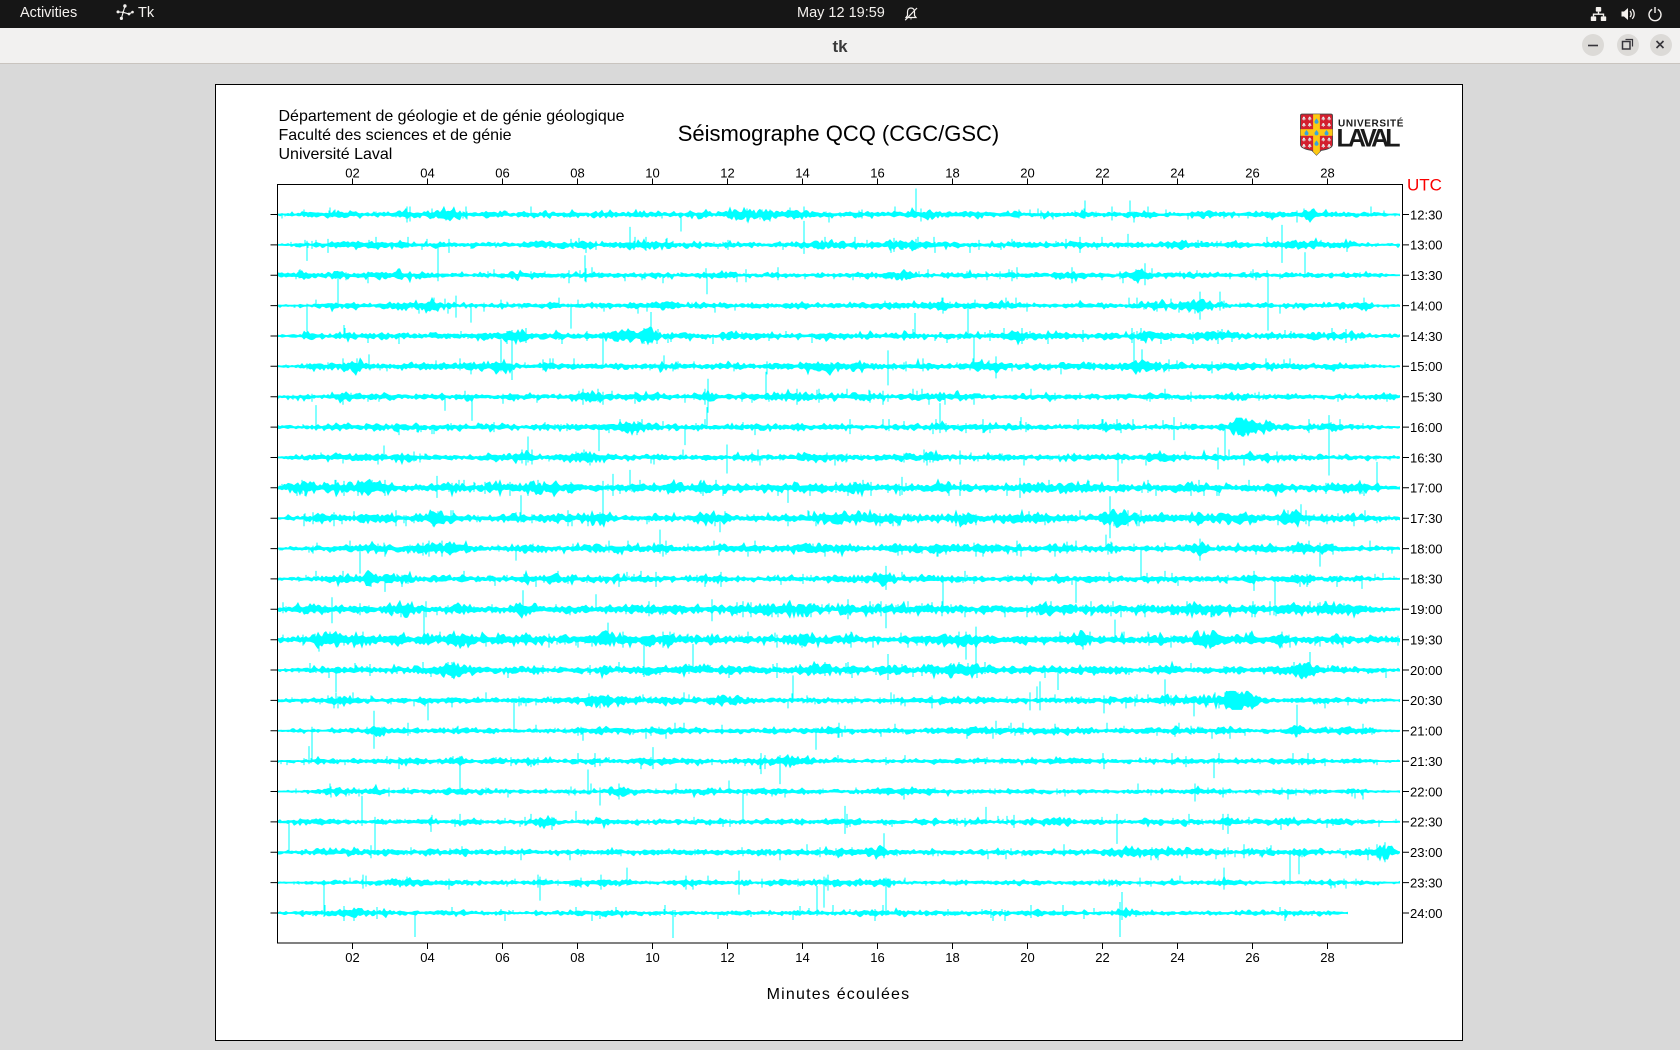 This screenshot has width=1680, height=1050. Describe the element at coordinates (1426, 700) in the screenshot. I see `svg-text: 20:30` at that location.